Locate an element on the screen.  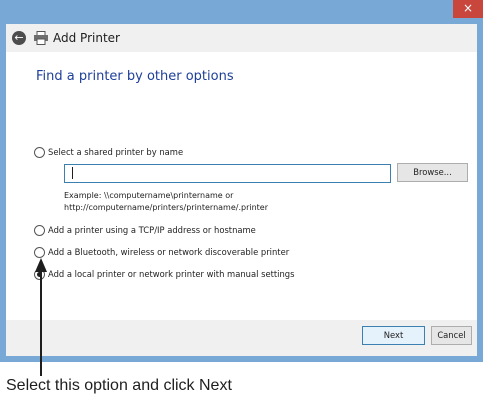
radio-button-selected is located at coordinates (39, 274).